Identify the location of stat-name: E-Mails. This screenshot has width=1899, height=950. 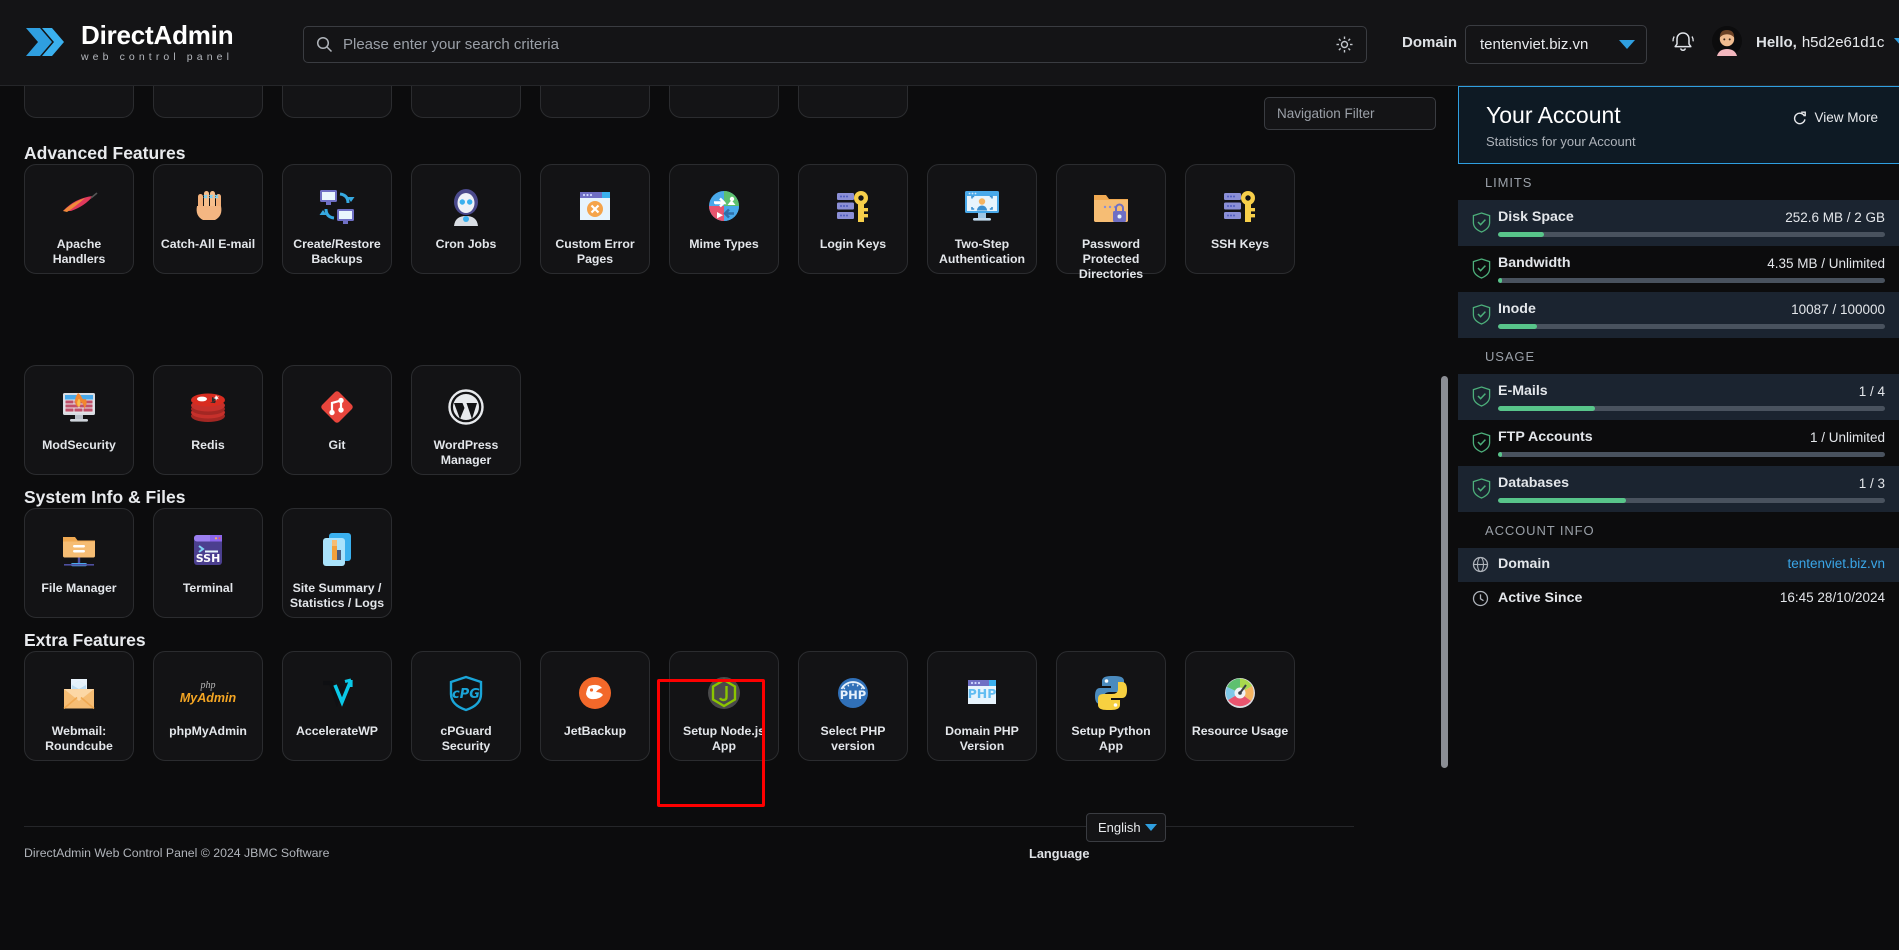
(1523, 391).